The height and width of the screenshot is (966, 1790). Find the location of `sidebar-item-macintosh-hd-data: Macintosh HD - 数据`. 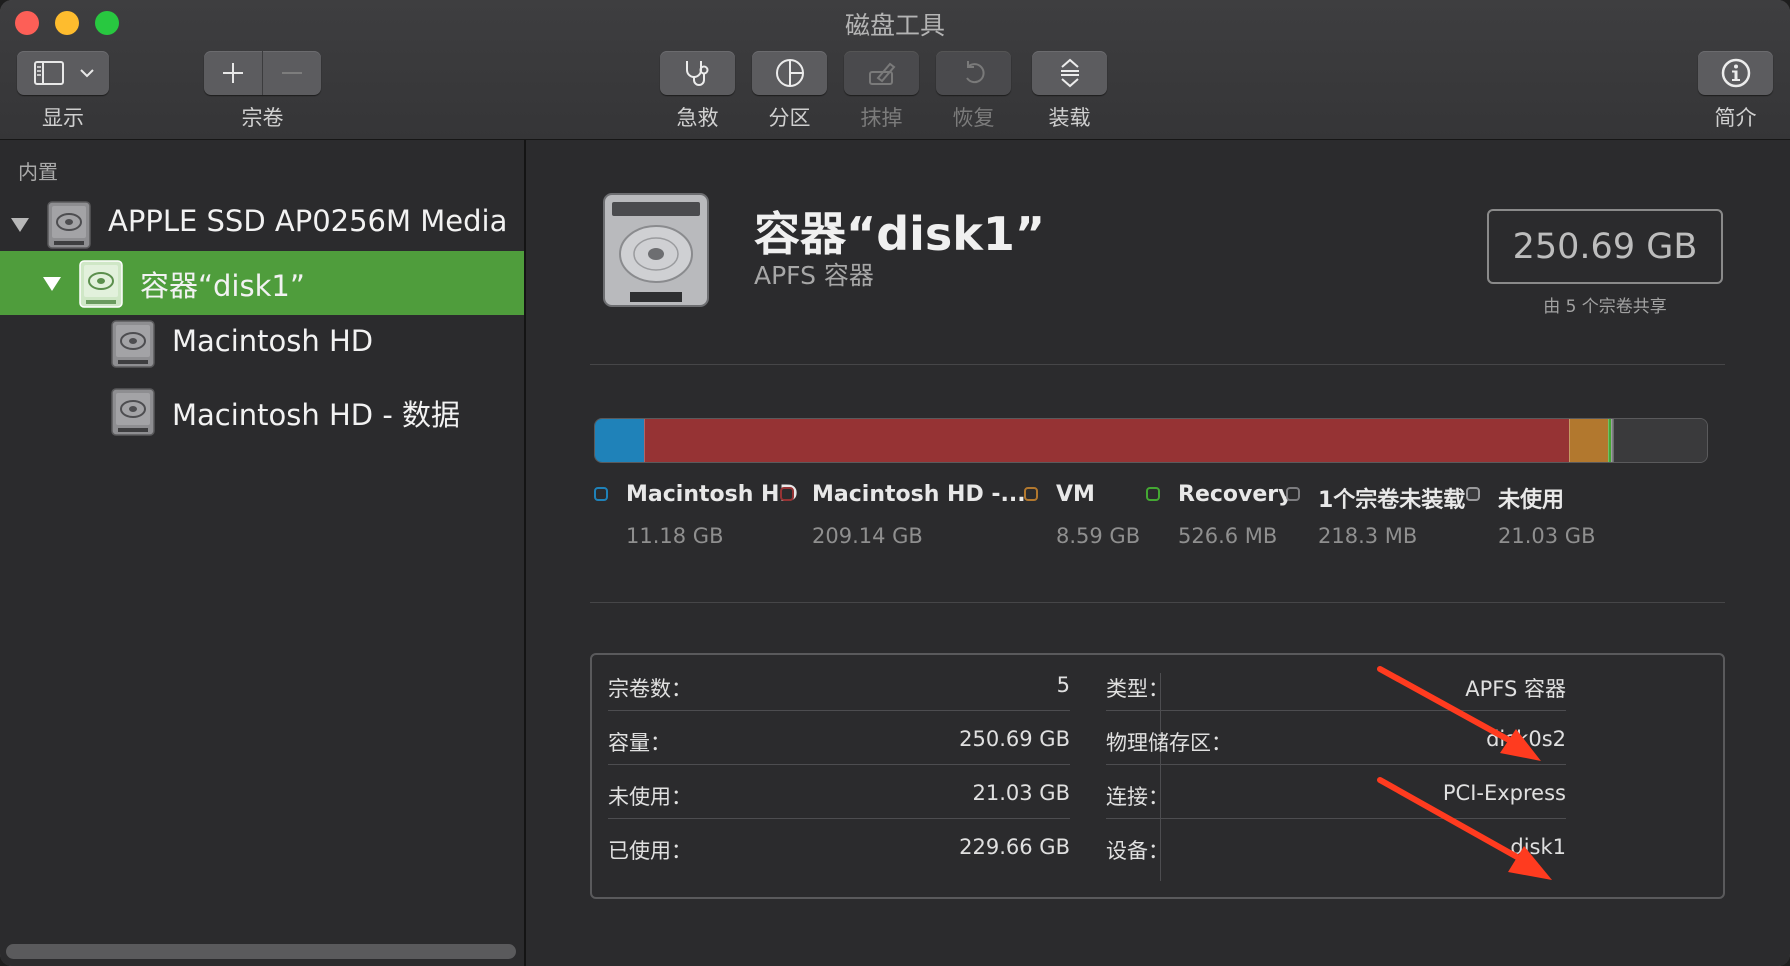

sidebar-item-macintosh-hd-data: Macintosh HD - 数据 is located at coordinates (262, 412).